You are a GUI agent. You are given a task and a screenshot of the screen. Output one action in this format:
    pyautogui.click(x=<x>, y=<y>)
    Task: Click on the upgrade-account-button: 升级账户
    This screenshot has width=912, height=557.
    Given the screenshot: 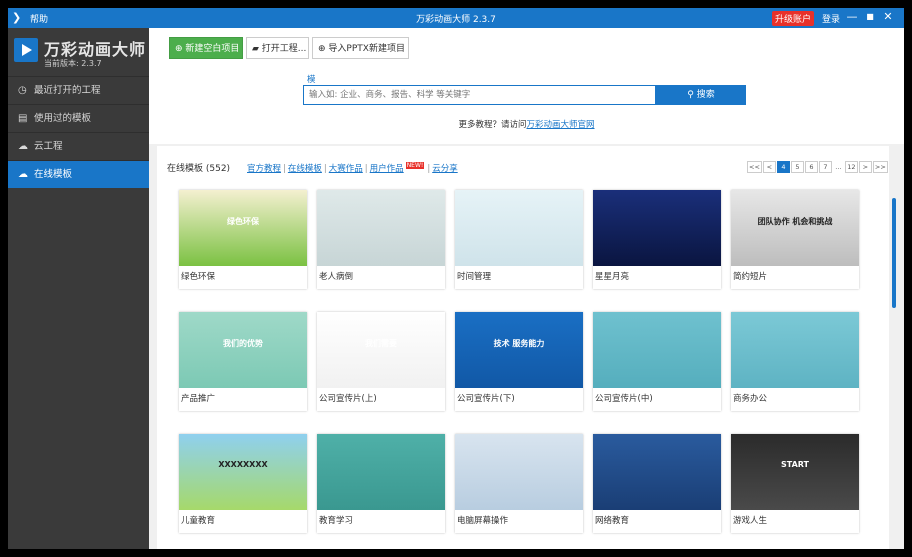 What is the action you would take?
    pyautogui.click(x=793, y=18)
    